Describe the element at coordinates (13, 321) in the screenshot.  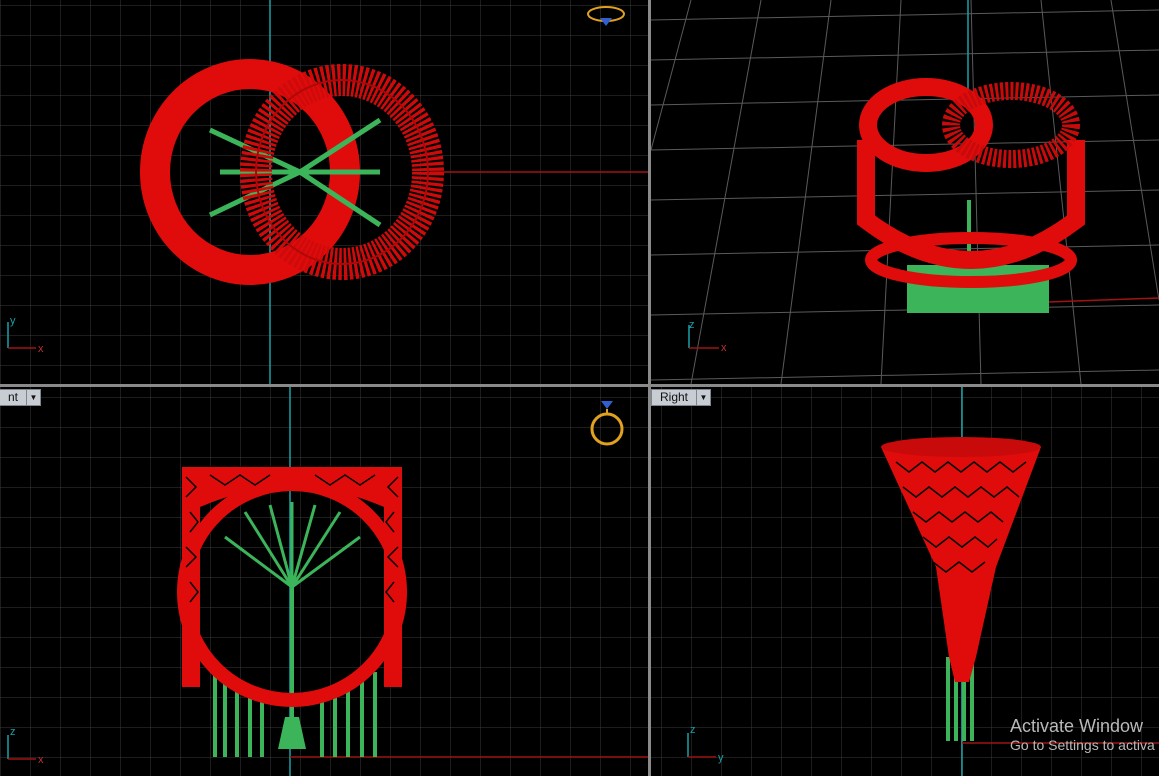
I see `axis-label-v: y` at that location.